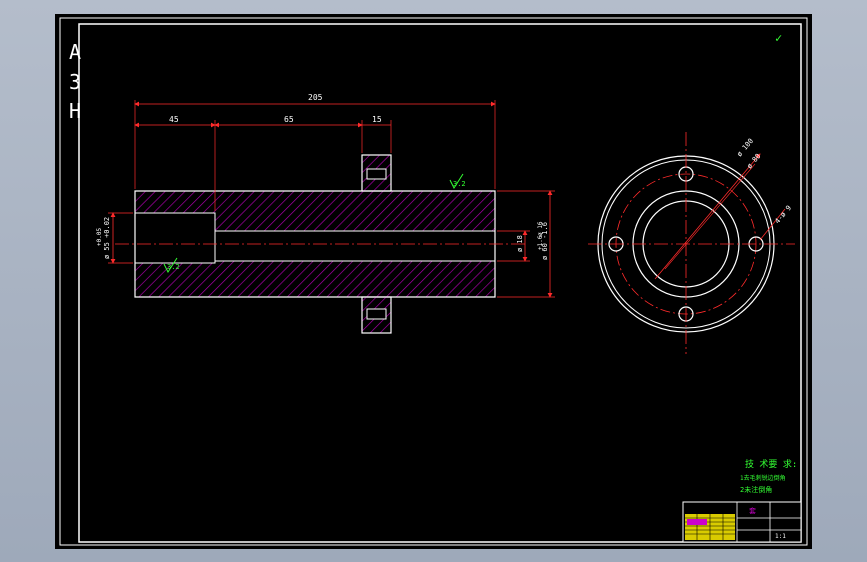 The width and height of the screenshot is (867, 562). I want to click on center-bore-outline, so click(355, 246).